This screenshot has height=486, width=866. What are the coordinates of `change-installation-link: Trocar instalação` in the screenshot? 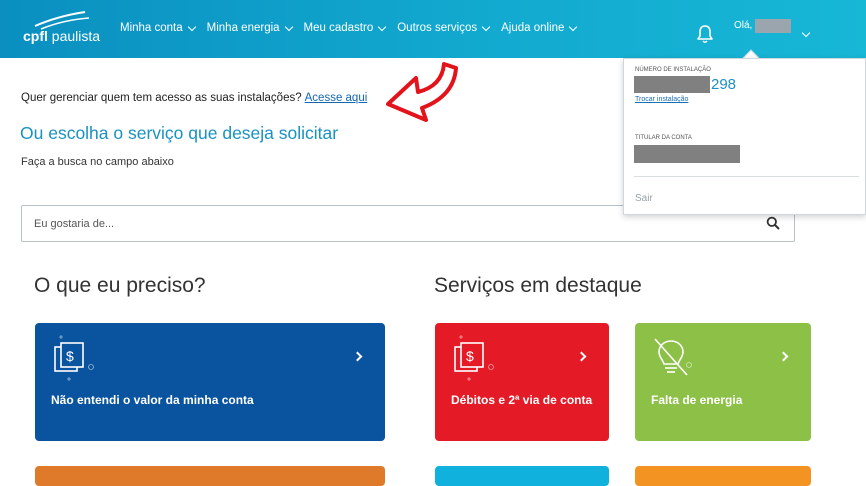 It's located at (661, 99).